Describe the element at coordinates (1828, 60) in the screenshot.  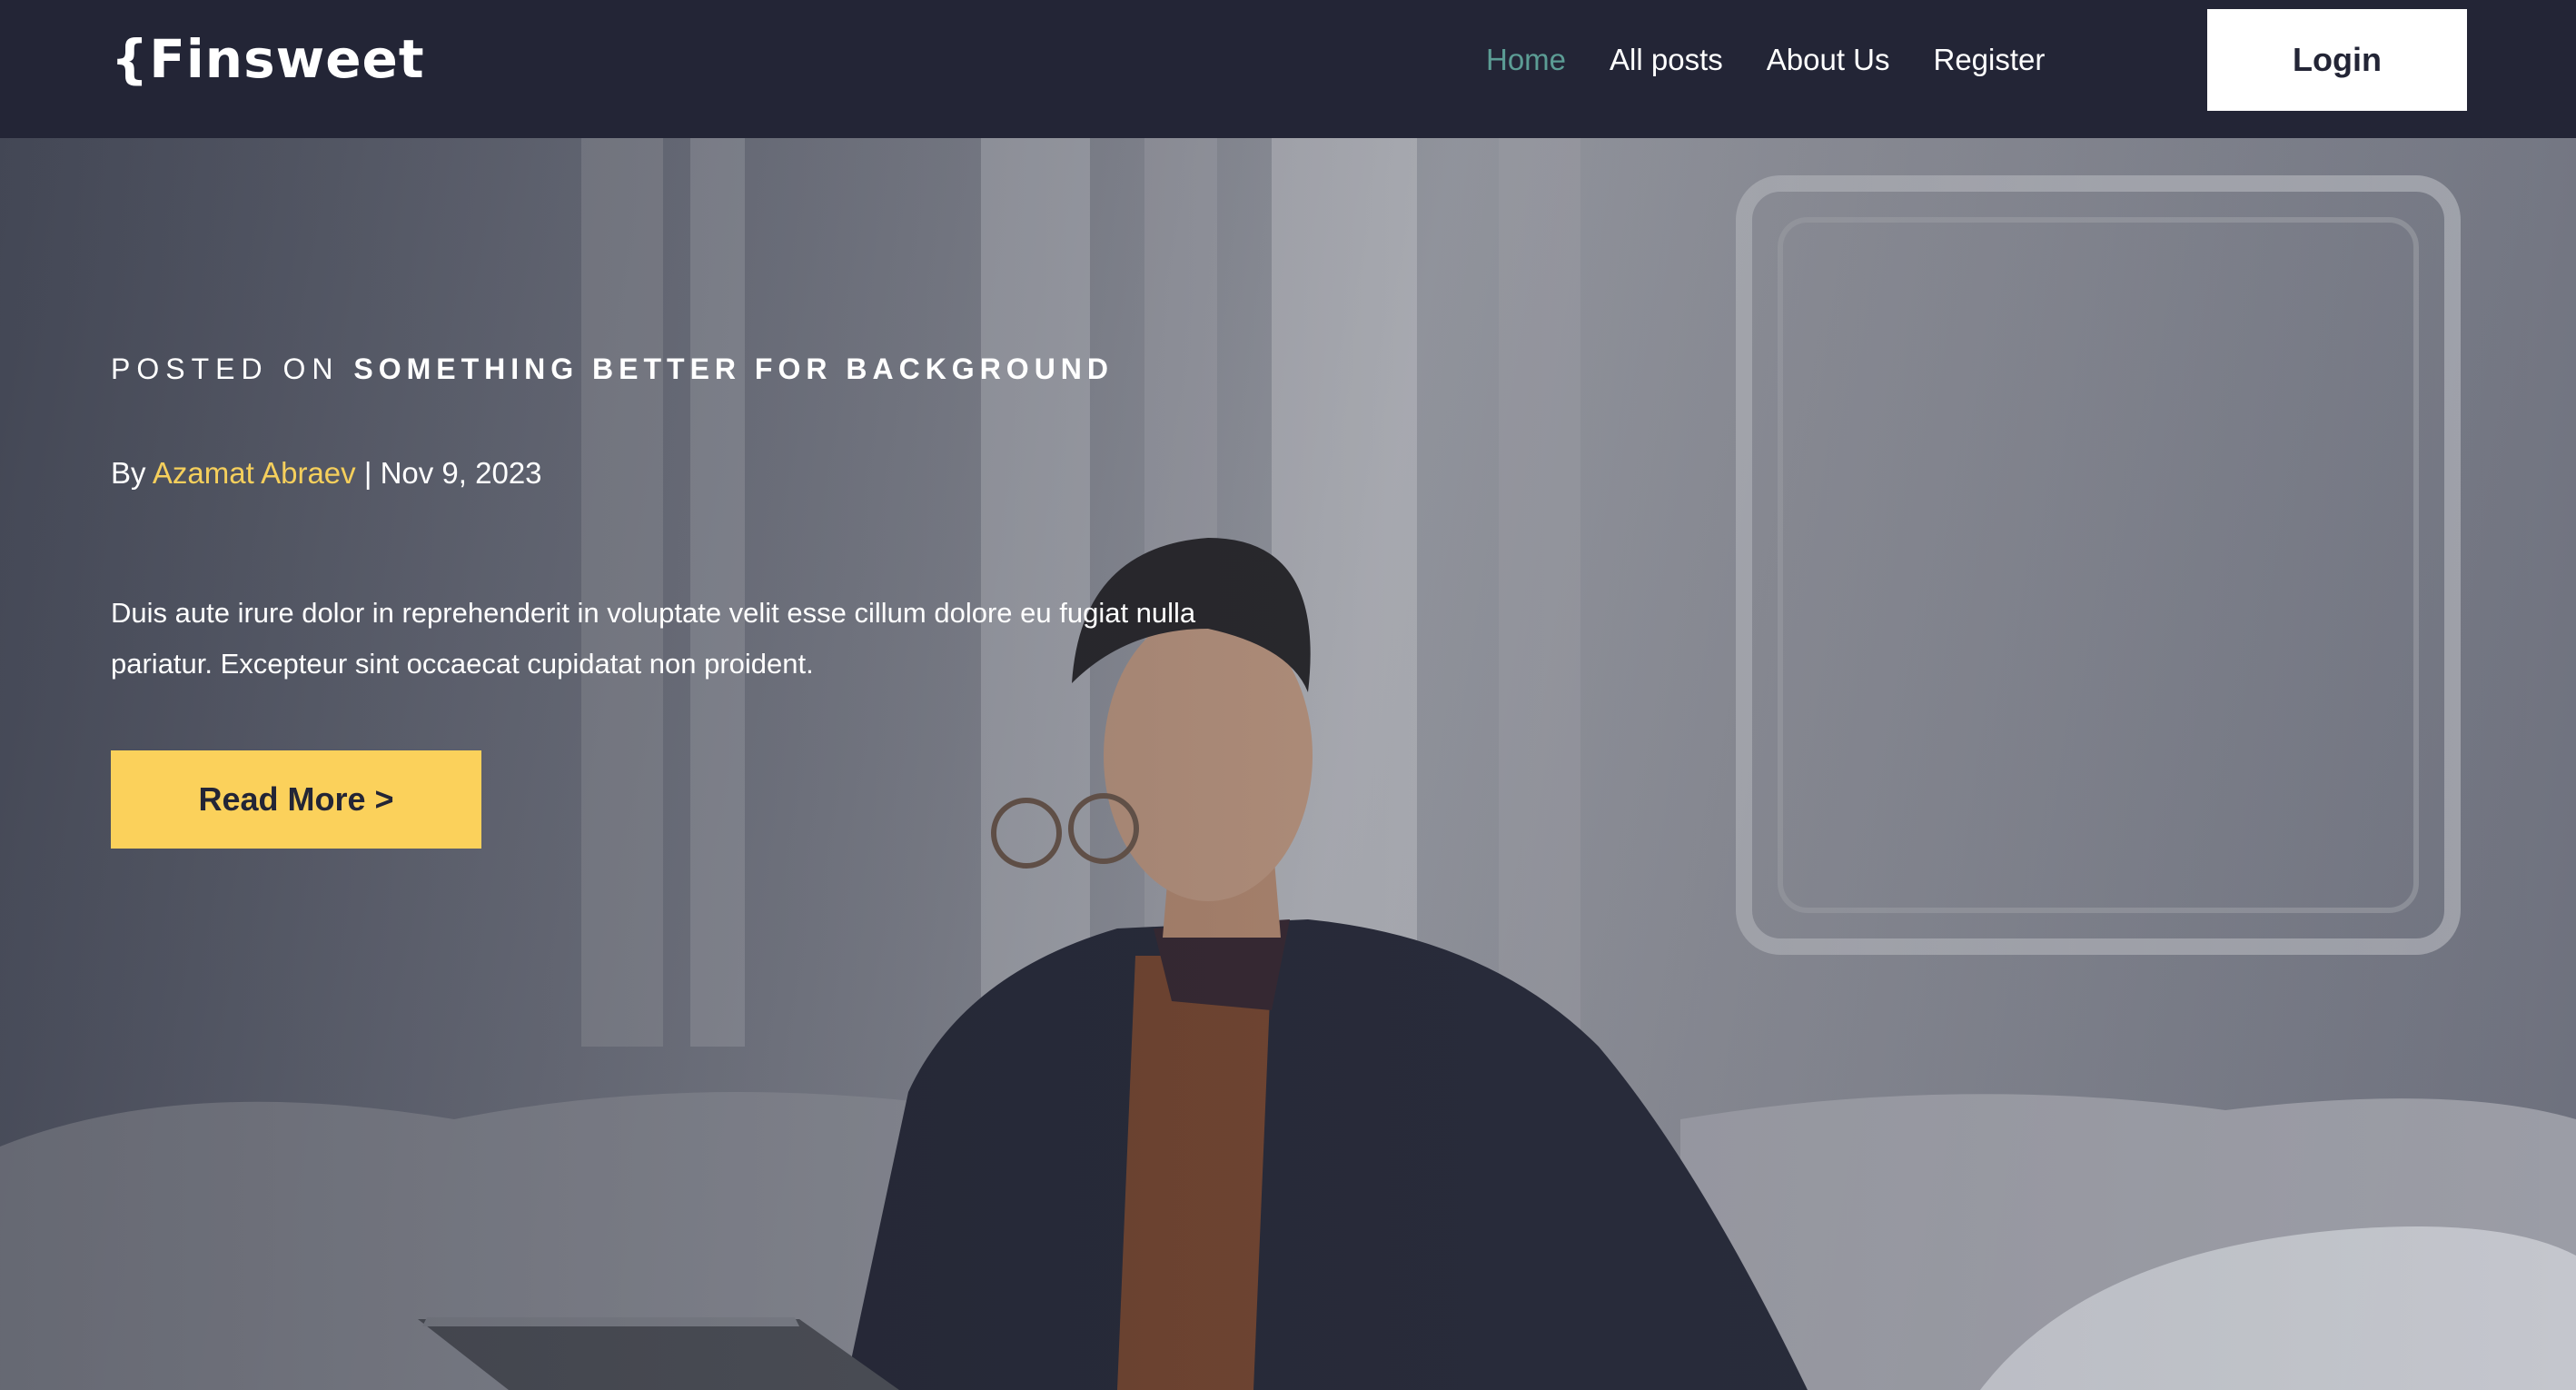
I see `nav-about-us: About Us` at that location.